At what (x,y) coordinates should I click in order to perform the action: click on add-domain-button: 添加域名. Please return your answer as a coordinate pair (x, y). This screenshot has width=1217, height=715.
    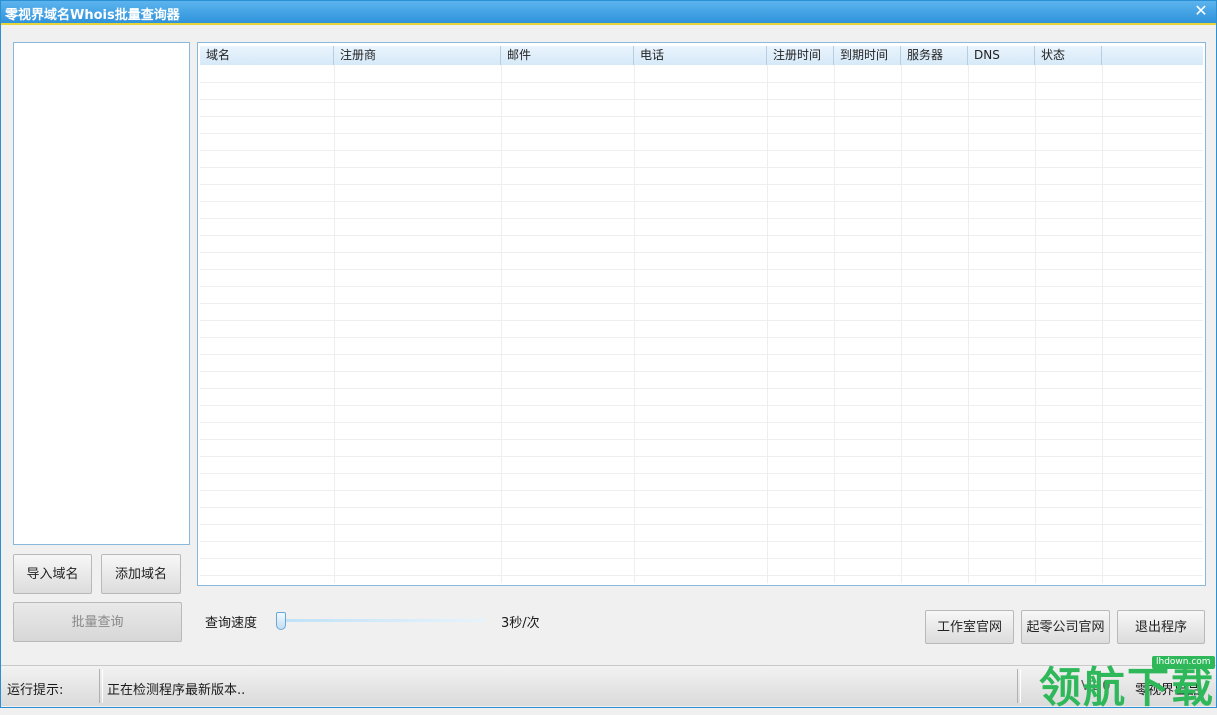
    Looking at the image, I should click on (141, 574).